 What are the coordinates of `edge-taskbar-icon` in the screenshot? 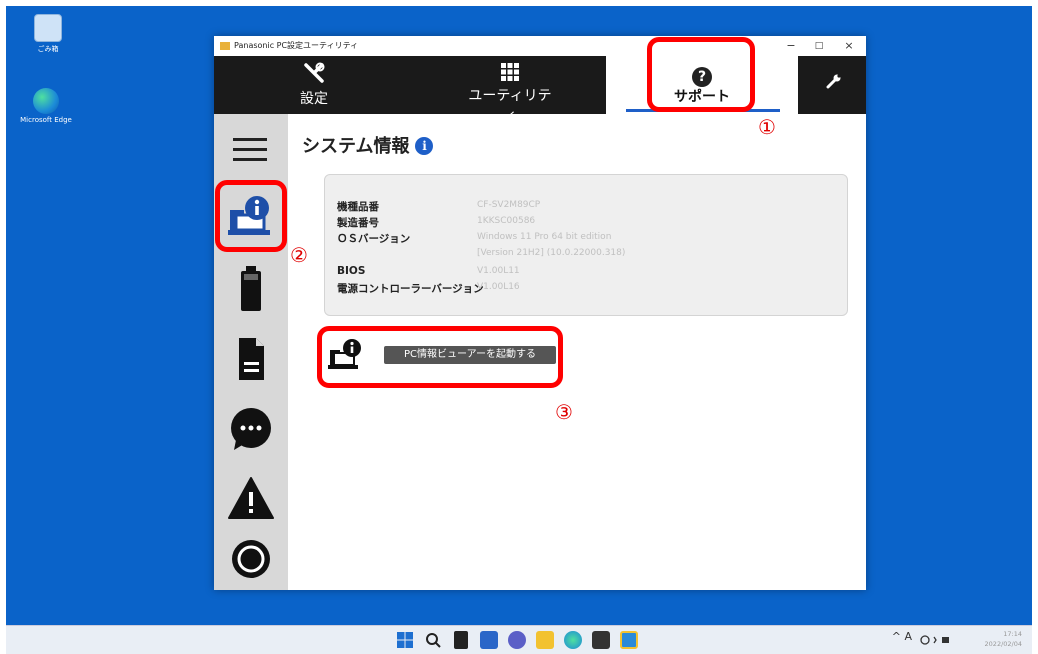 It's located at (573, 640).